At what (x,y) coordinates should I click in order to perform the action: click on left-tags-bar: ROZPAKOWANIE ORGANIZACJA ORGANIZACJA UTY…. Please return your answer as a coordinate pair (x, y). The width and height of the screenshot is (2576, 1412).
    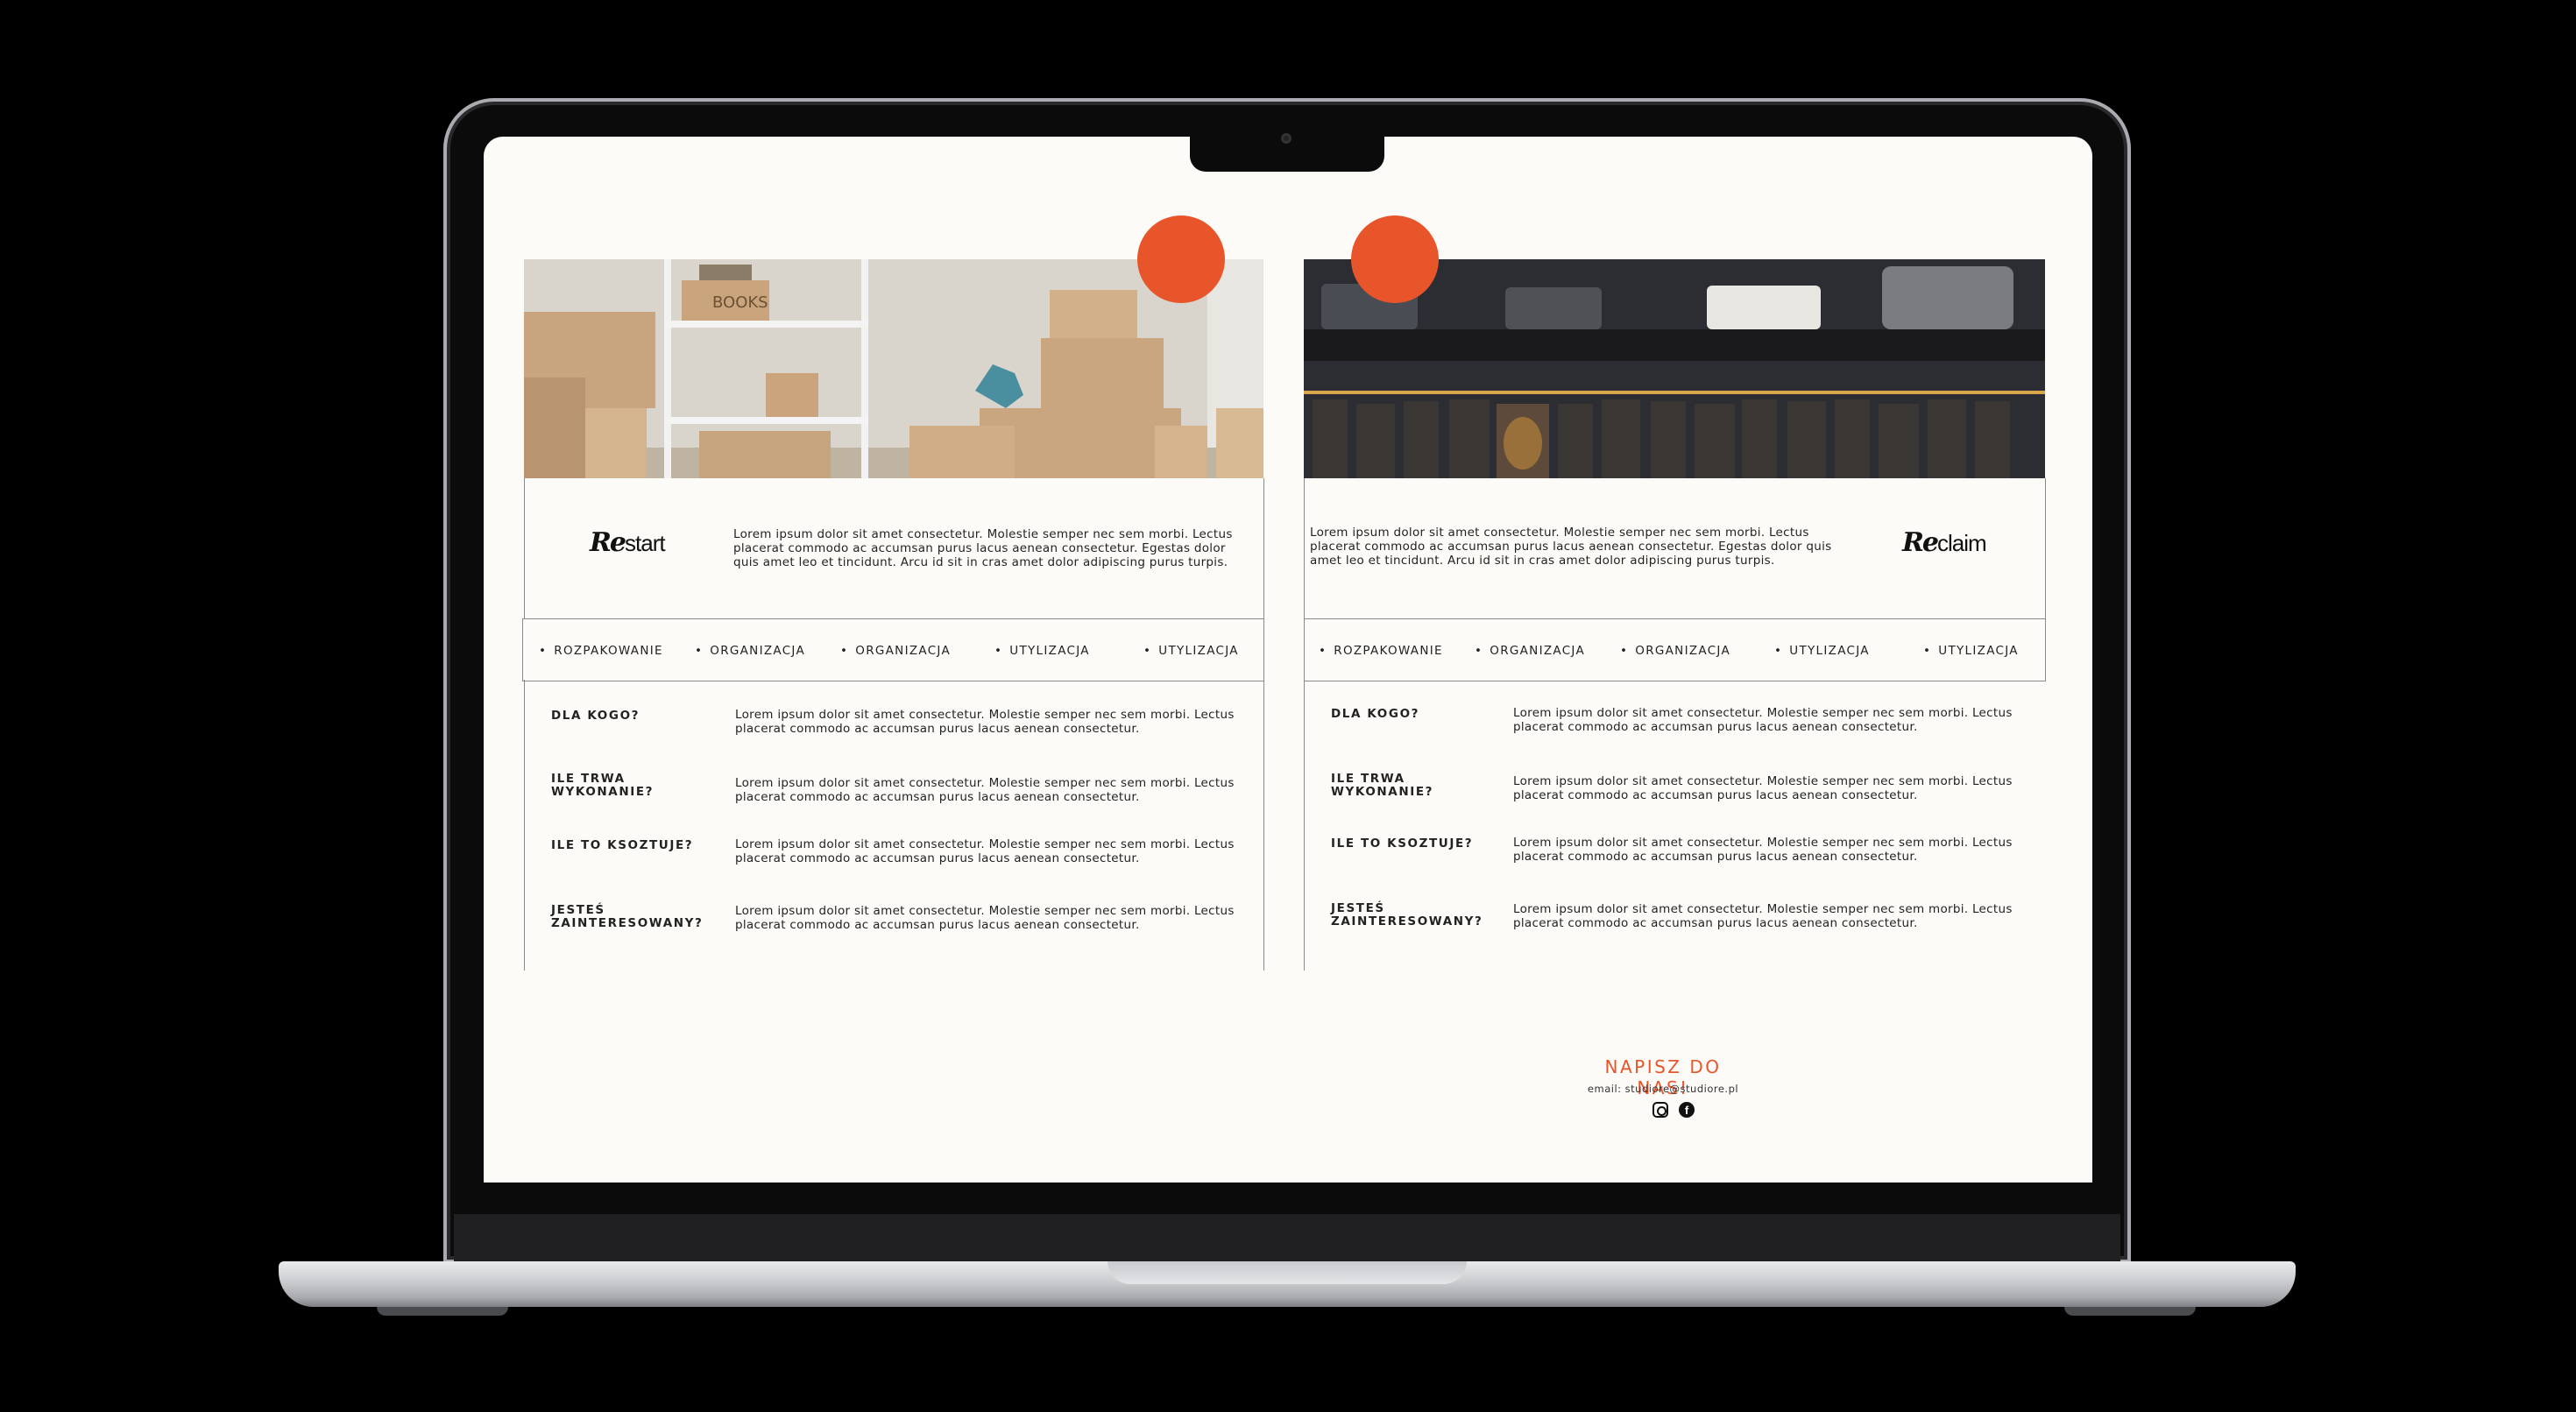
    Looking at the image, I should click on (893, 650).